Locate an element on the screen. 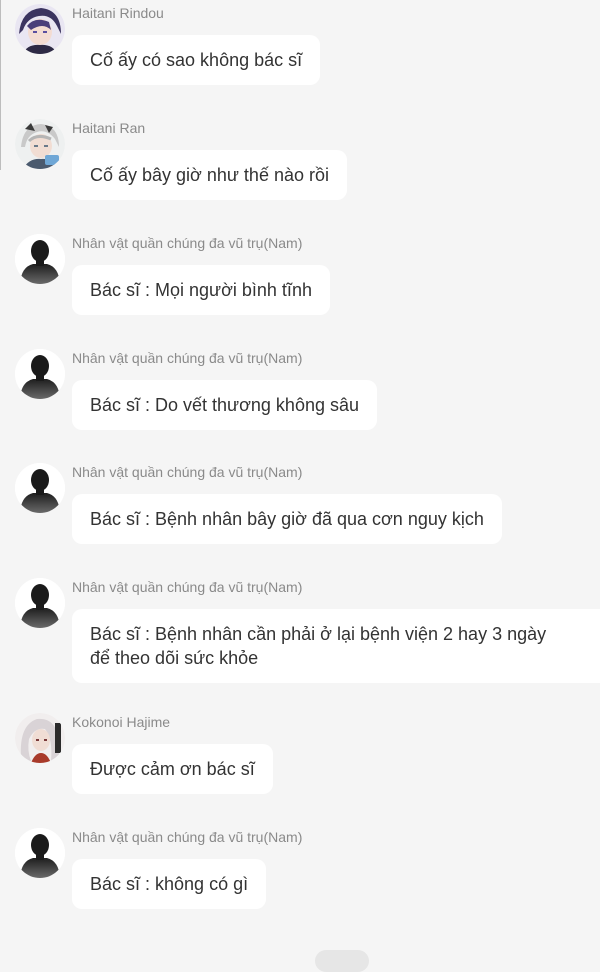 This screenshot has height=972, width=600. scroll-edge-line is located at coordinates (0, 85).